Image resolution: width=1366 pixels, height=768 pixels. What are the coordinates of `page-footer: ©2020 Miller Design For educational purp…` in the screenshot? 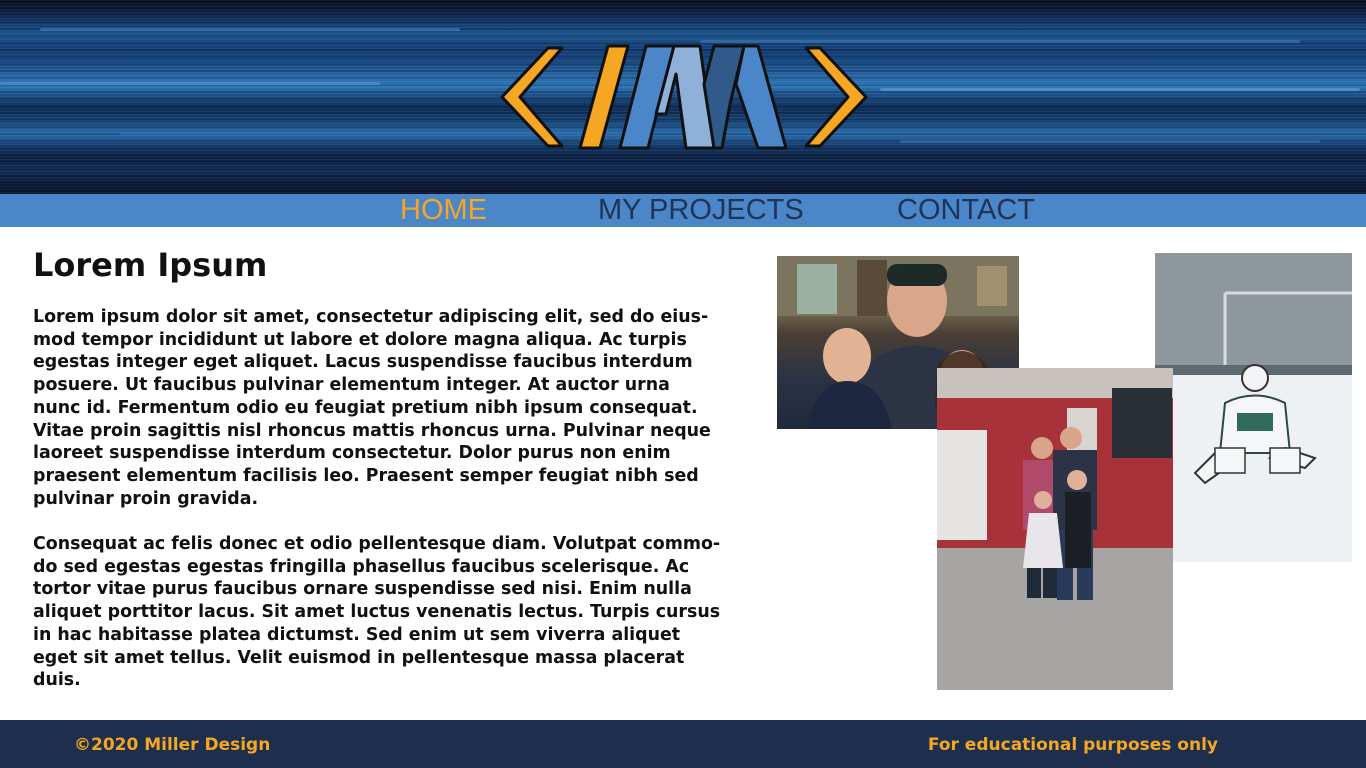 It's located at (683, 744).